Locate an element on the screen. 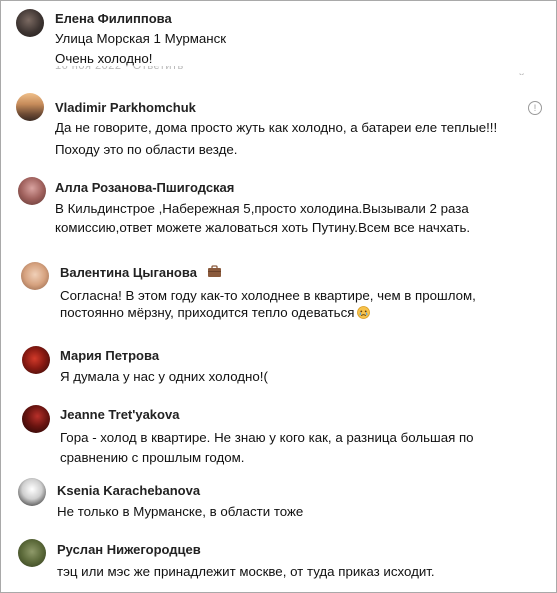  comment-author: Jeanne Tret'yakova is located at coordinates (119, 414).